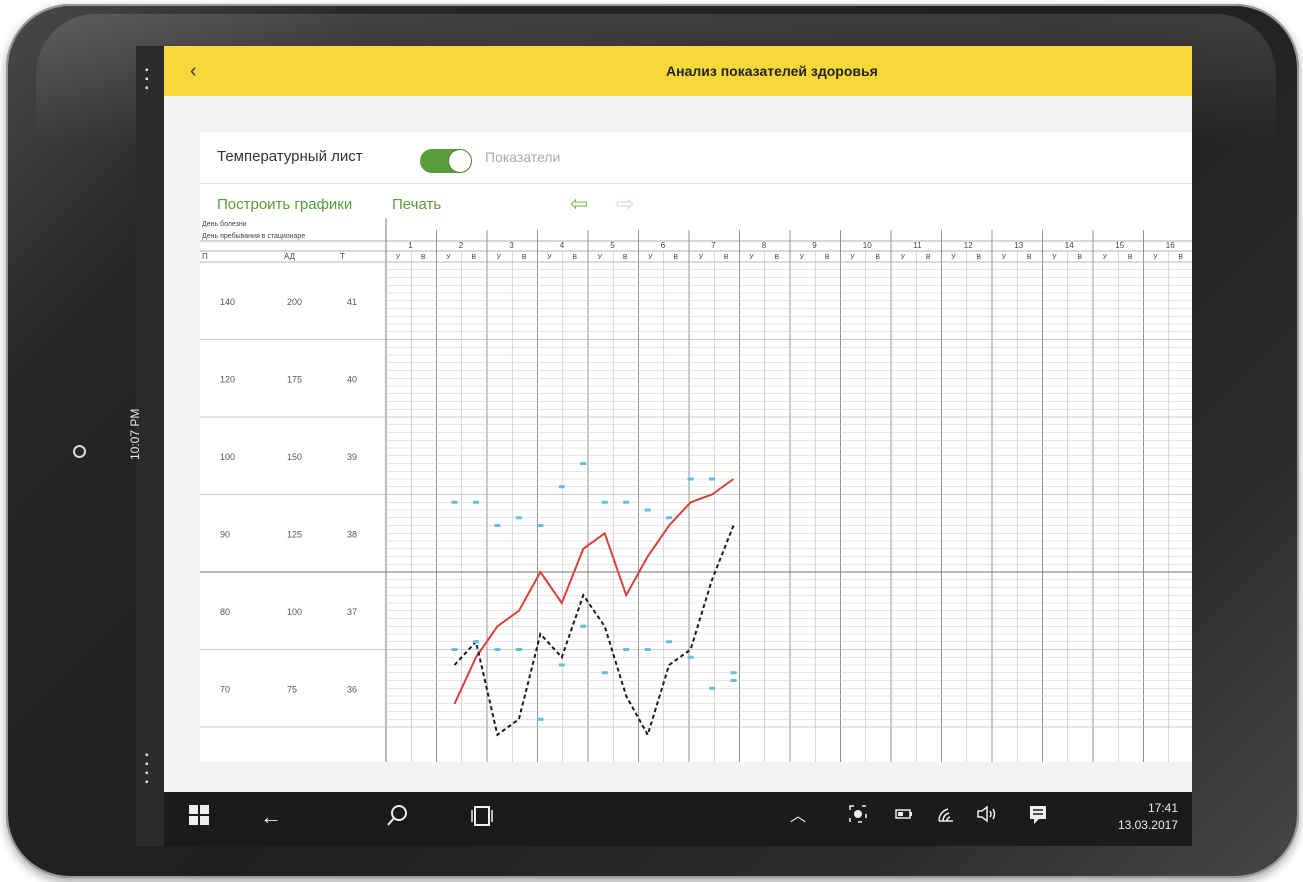 The image size is (1303, 882). I want to click on scale-ad: 200, so click(294, 302).